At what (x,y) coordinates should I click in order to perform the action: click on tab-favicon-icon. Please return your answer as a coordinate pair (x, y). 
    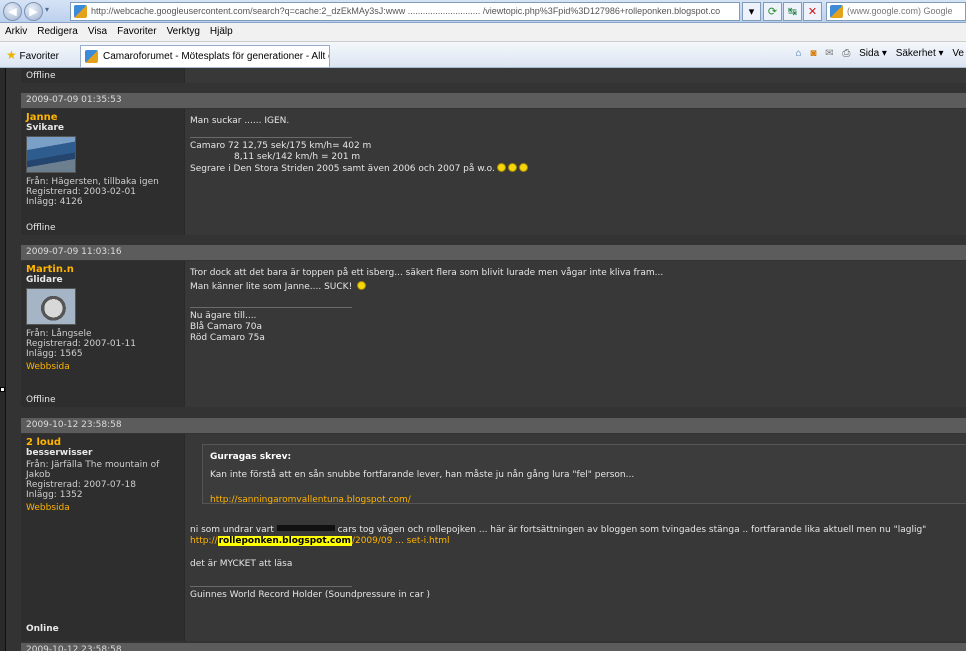
    Looking at the image, I should click on (91, 56).